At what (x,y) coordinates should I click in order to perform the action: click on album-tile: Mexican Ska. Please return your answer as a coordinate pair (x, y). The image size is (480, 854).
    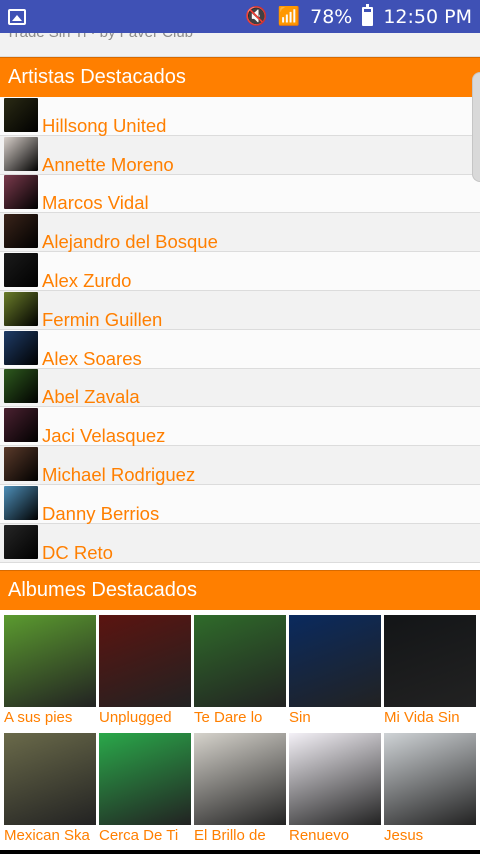
    Looking at the image, I should click on (48, 787).